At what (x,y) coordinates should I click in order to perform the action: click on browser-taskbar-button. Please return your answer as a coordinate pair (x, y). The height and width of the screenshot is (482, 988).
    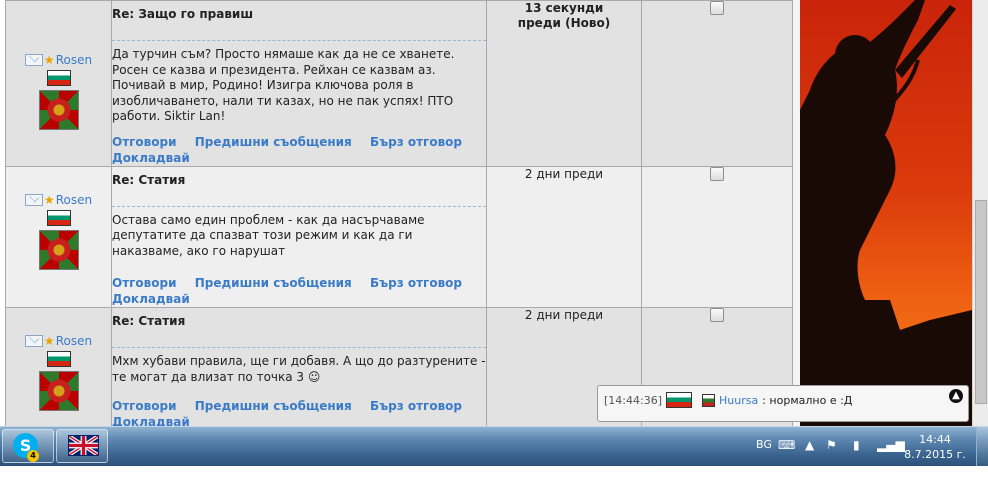
    Looking at the image, I should click on (82, 446).